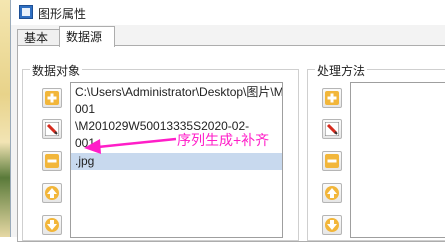 The height and width of the screenshot is (242, 445). What do you see at coordinates (87, 36) in the screenshot?
I see `tab-datasource: 数据源` at bounding box center [87, 36].